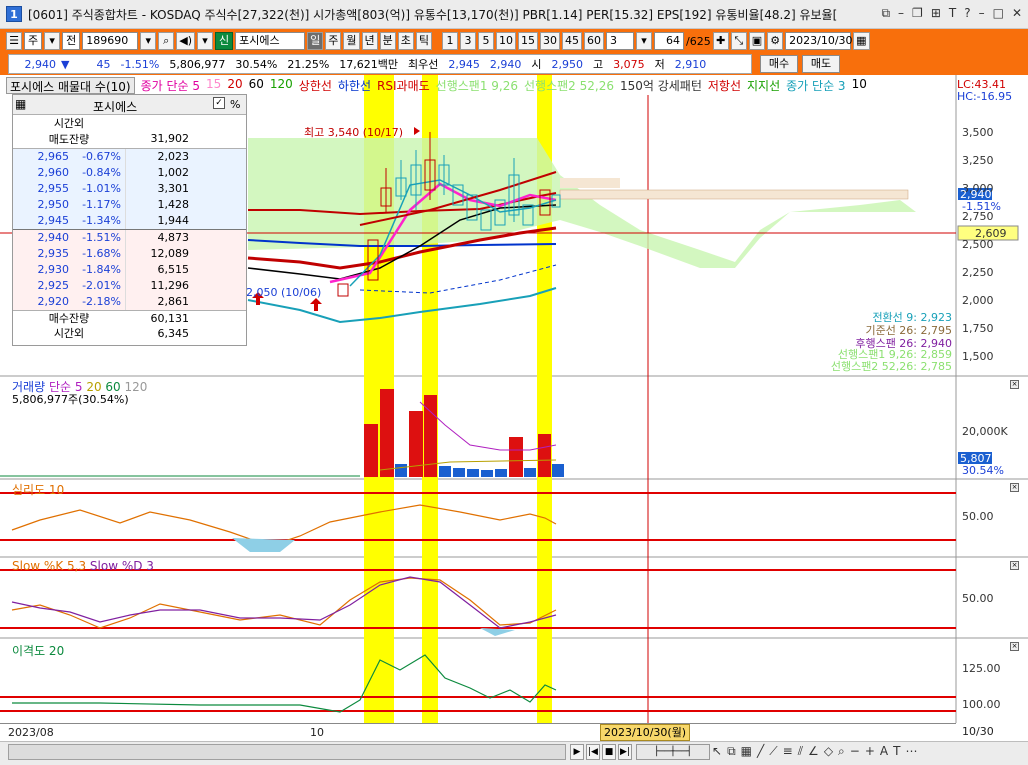  What do you see at coordinates (911, 752) in the screenshot?
I see `more-tools-icon: ⋯` at bounding box center [911, 752].